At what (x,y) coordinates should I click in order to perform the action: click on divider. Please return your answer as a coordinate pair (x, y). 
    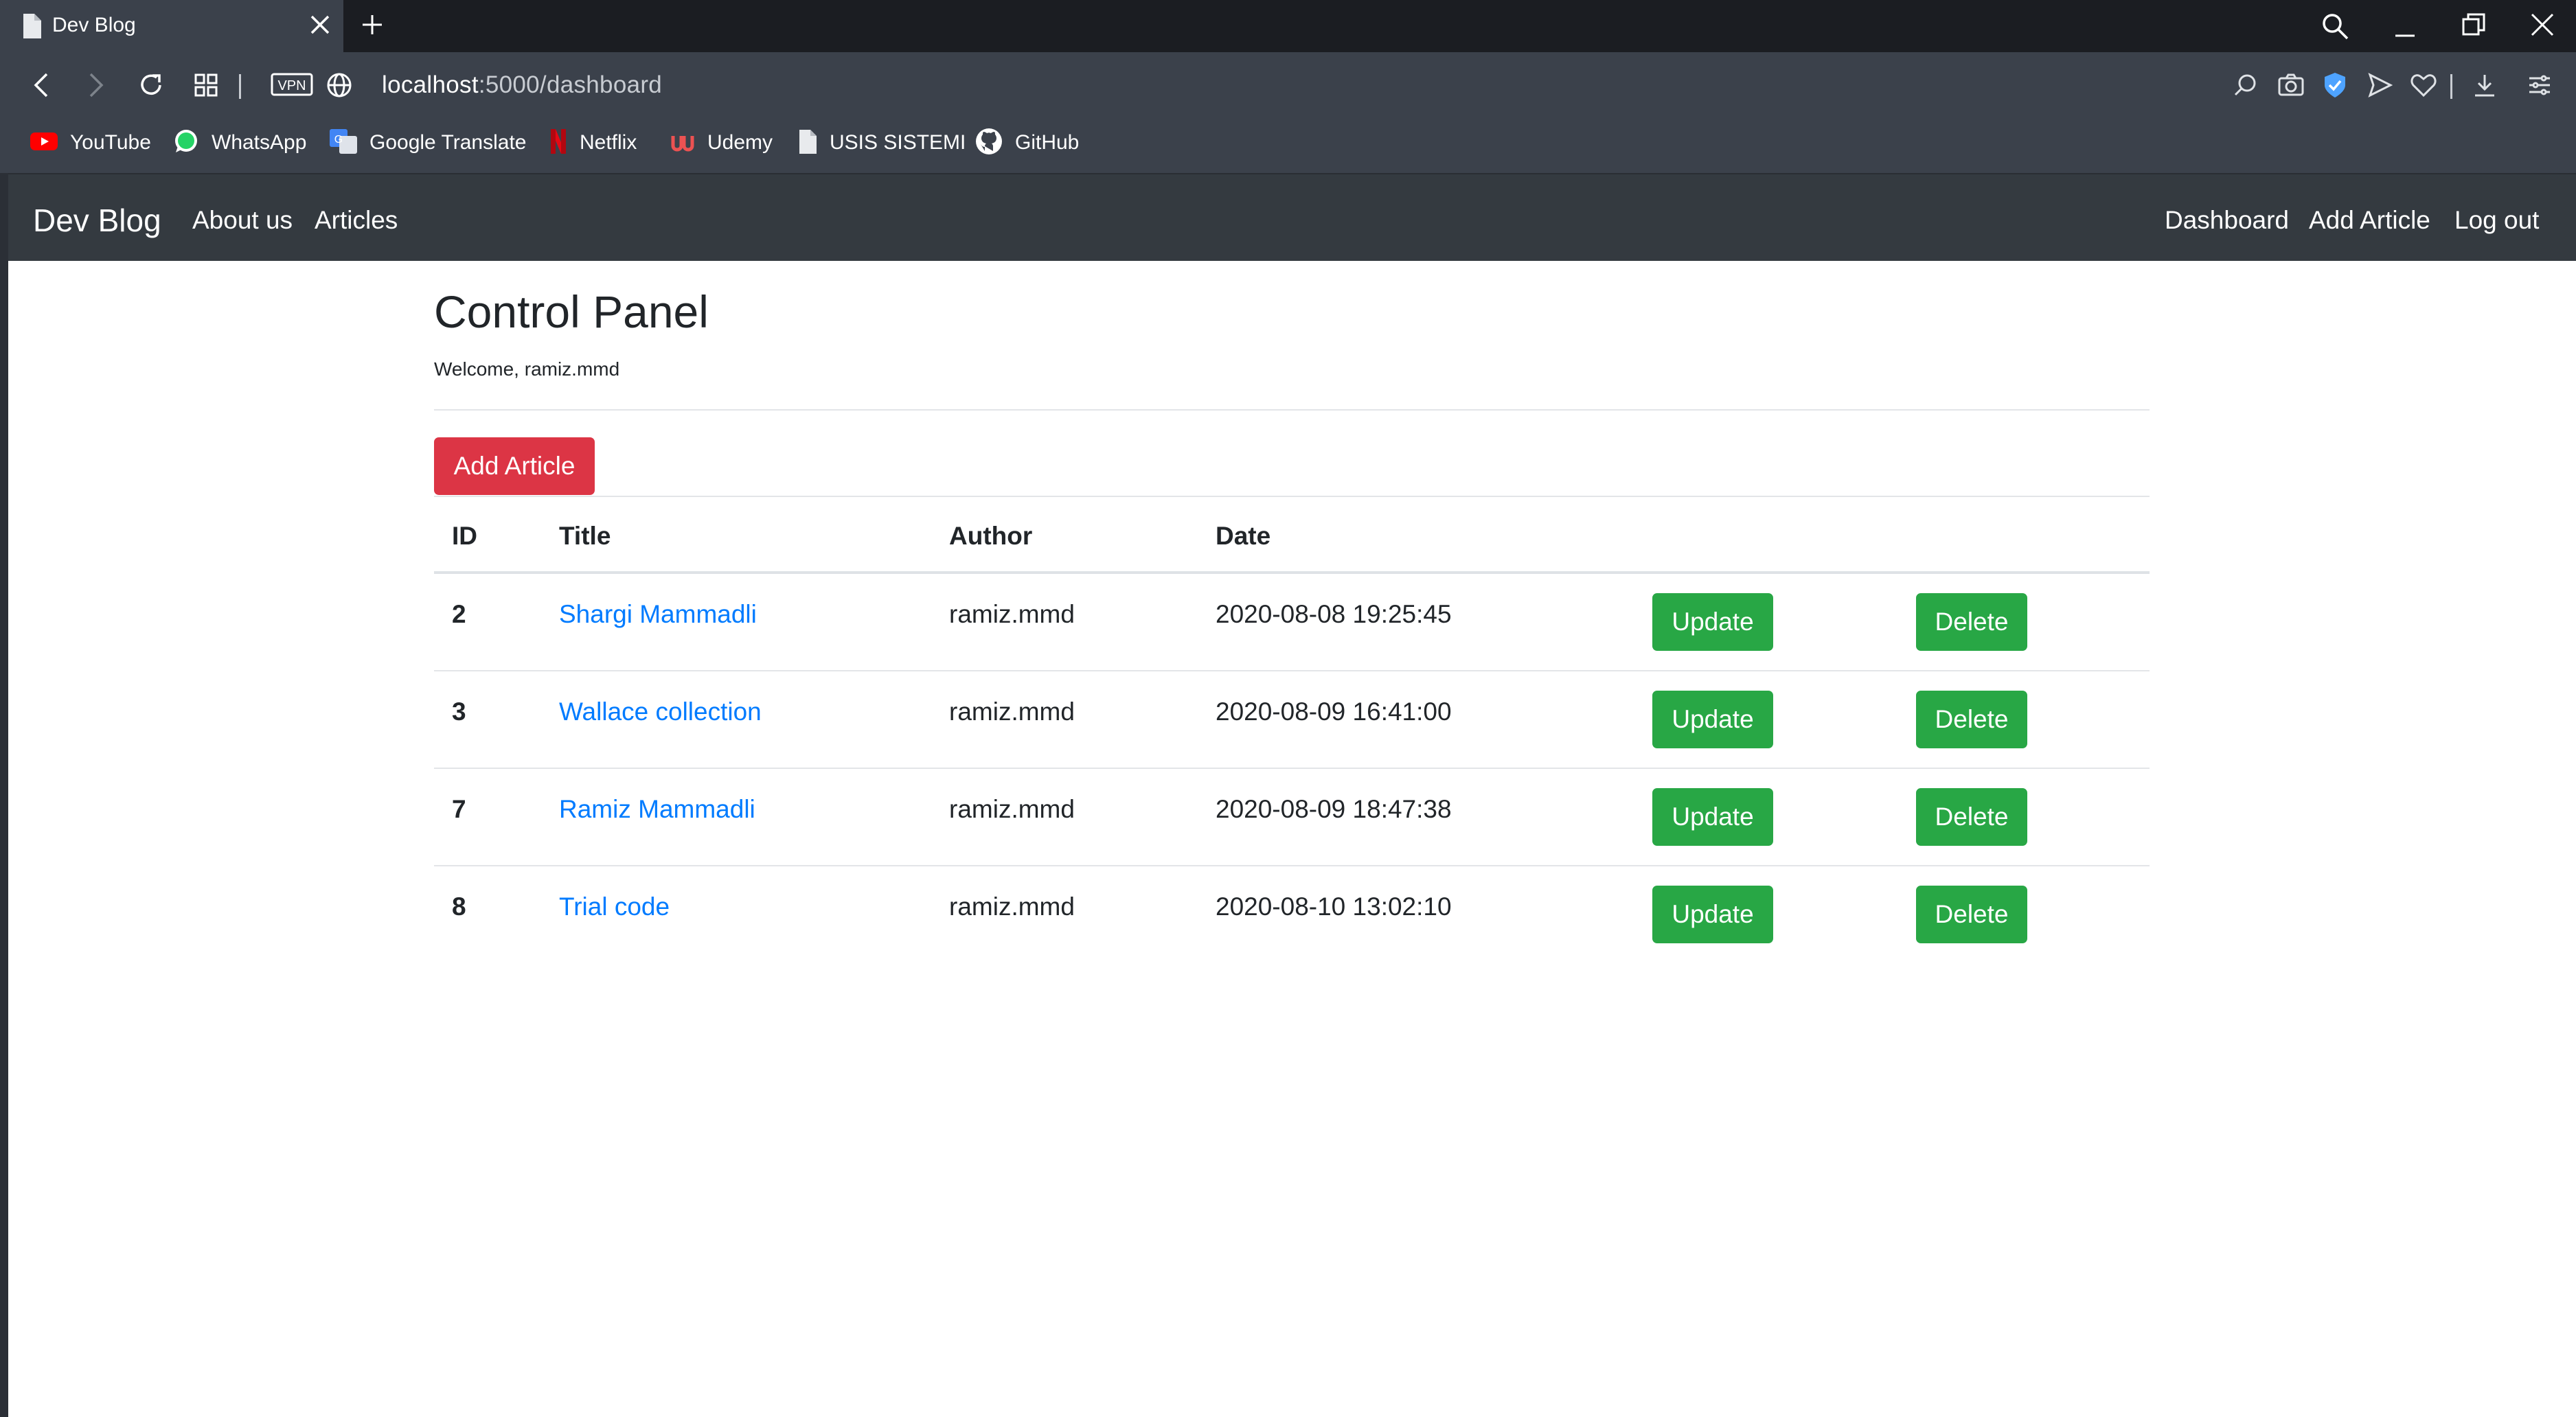
    Looking at the image, I should click on (1292, 410).